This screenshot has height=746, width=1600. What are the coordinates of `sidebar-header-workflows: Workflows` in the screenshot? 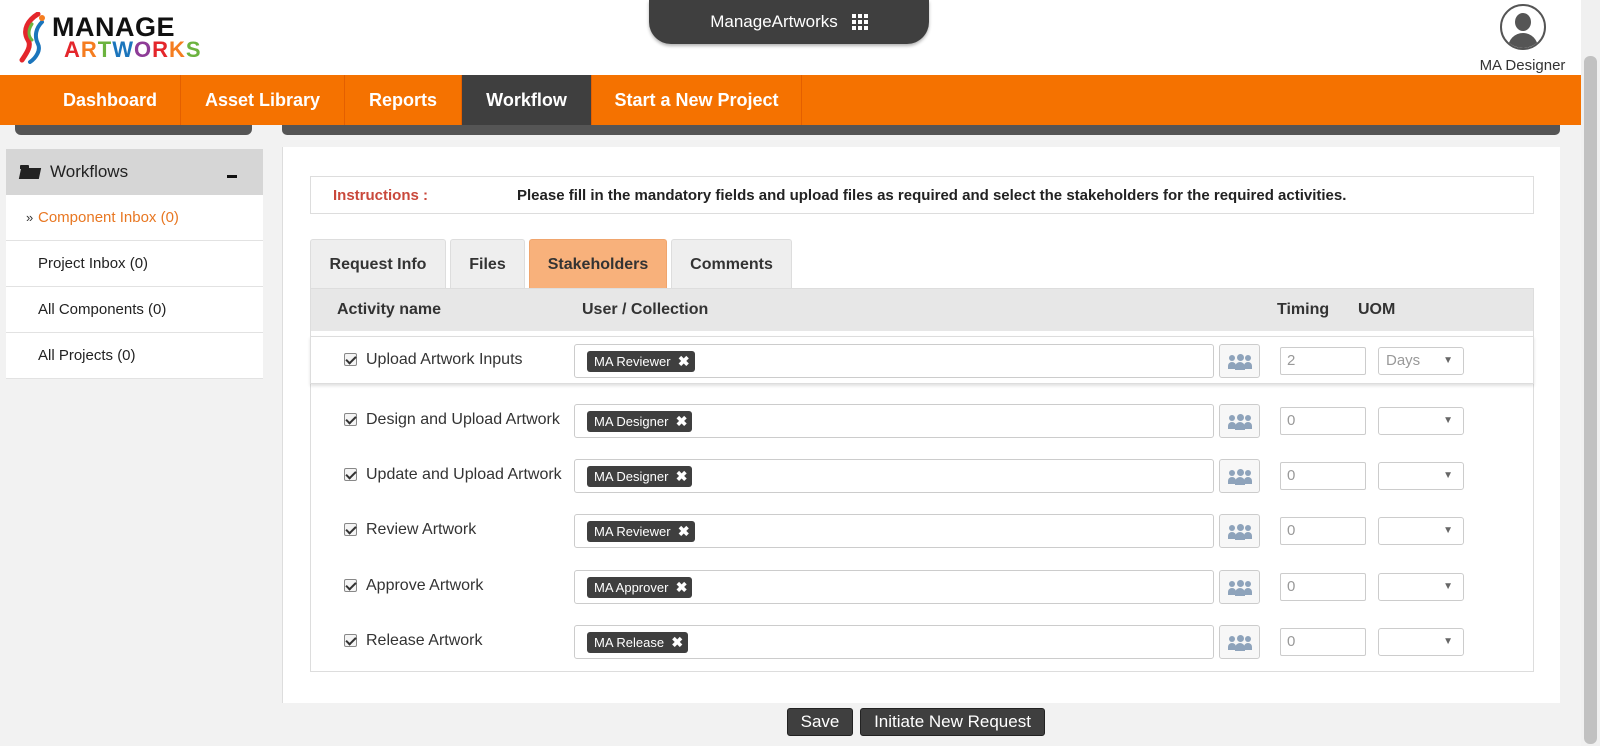 It's located at (134, 172).